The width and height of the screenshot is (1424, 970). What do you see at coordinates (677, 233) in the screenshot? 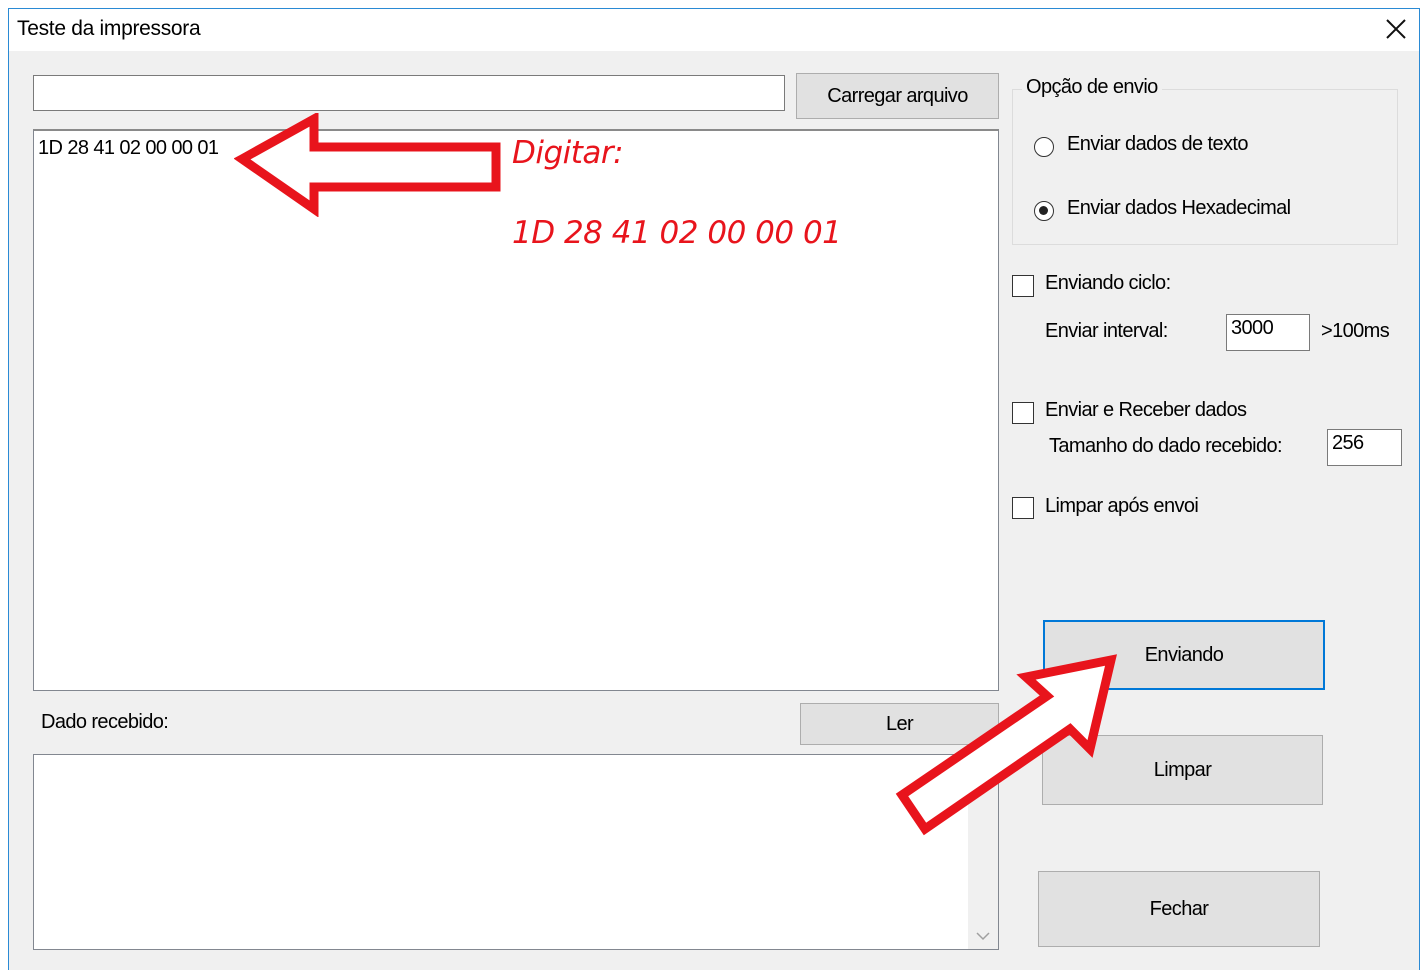
I see `annotation-value: 1D 28 41 02 00 00 01` at bounding box center [677, 233].